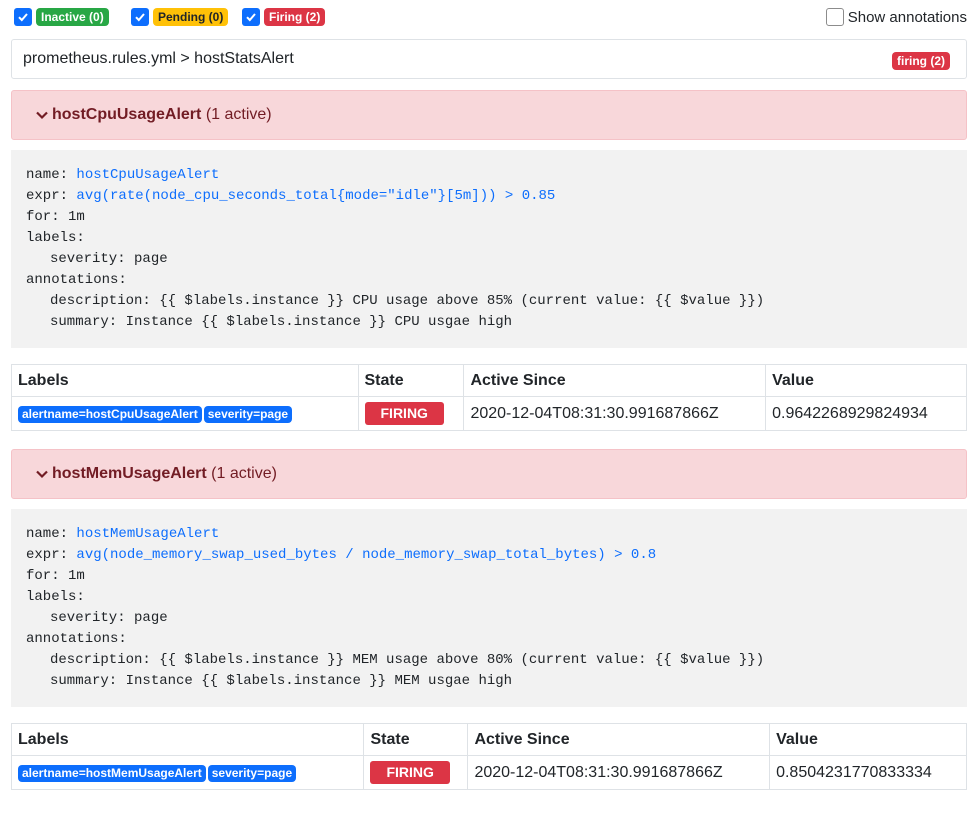 The width and height of the screenshot is (979, 816). I want to click on filter-pending: Pending (0), so click(180, 17).